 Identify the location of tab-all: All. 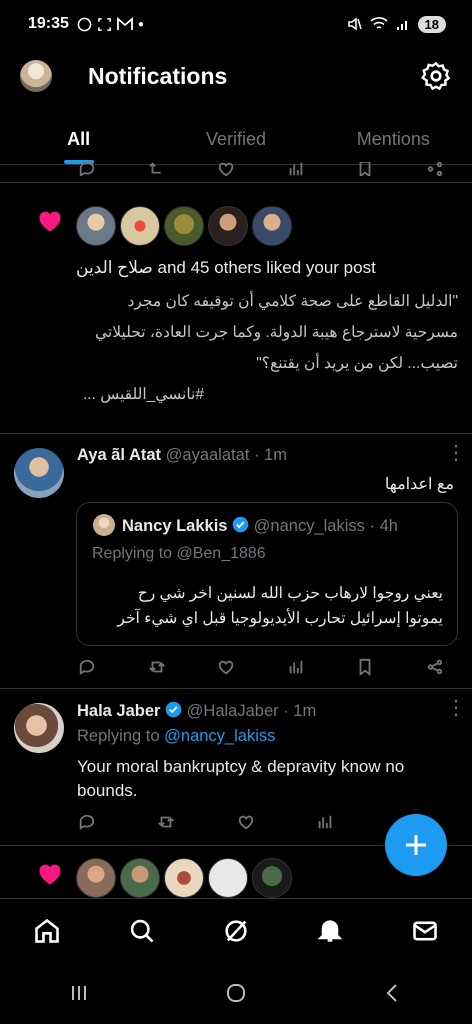
(78, 139).